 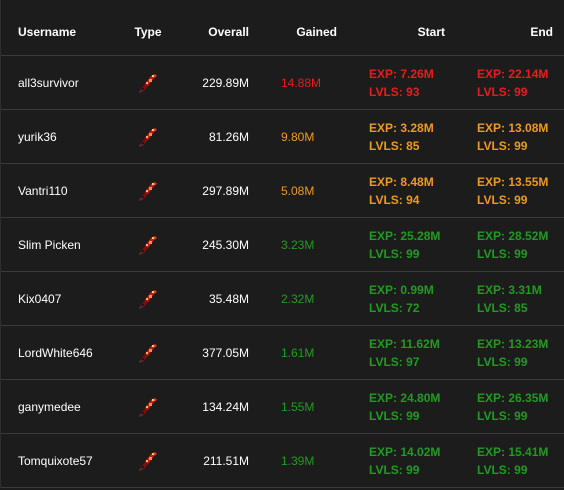 I want to click on gained-xp-cell: 9.80M, so click(x=298, y=136).